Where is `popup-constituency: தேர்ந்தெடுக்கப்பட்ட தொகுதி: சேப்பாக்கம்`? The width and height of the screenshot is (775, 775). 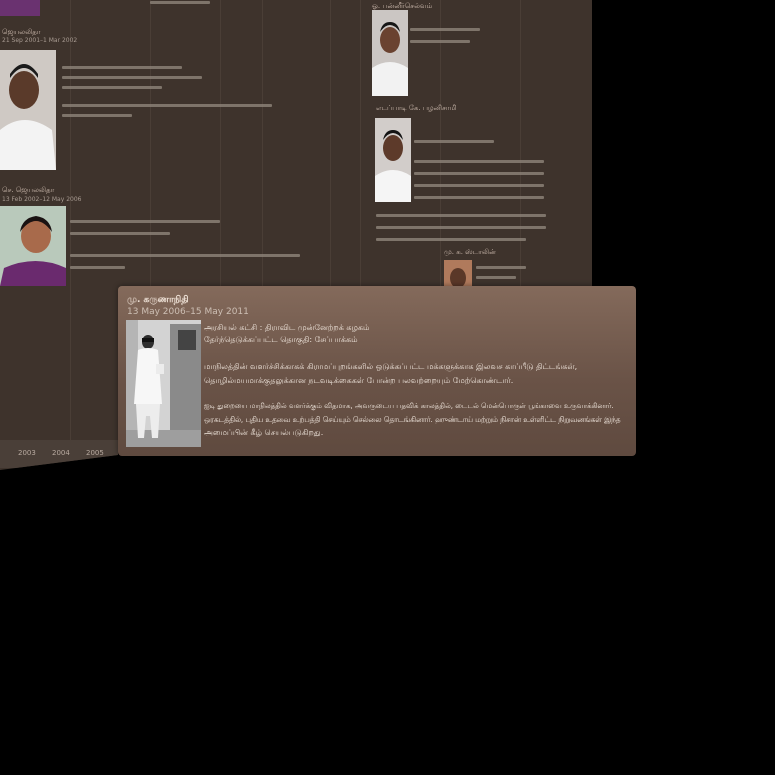 popup-constituency: தேர்ந்தெடுக்கப்பட்ட தொகுதி: சேப்பாக்கம் is located at coordinates (281, 339).